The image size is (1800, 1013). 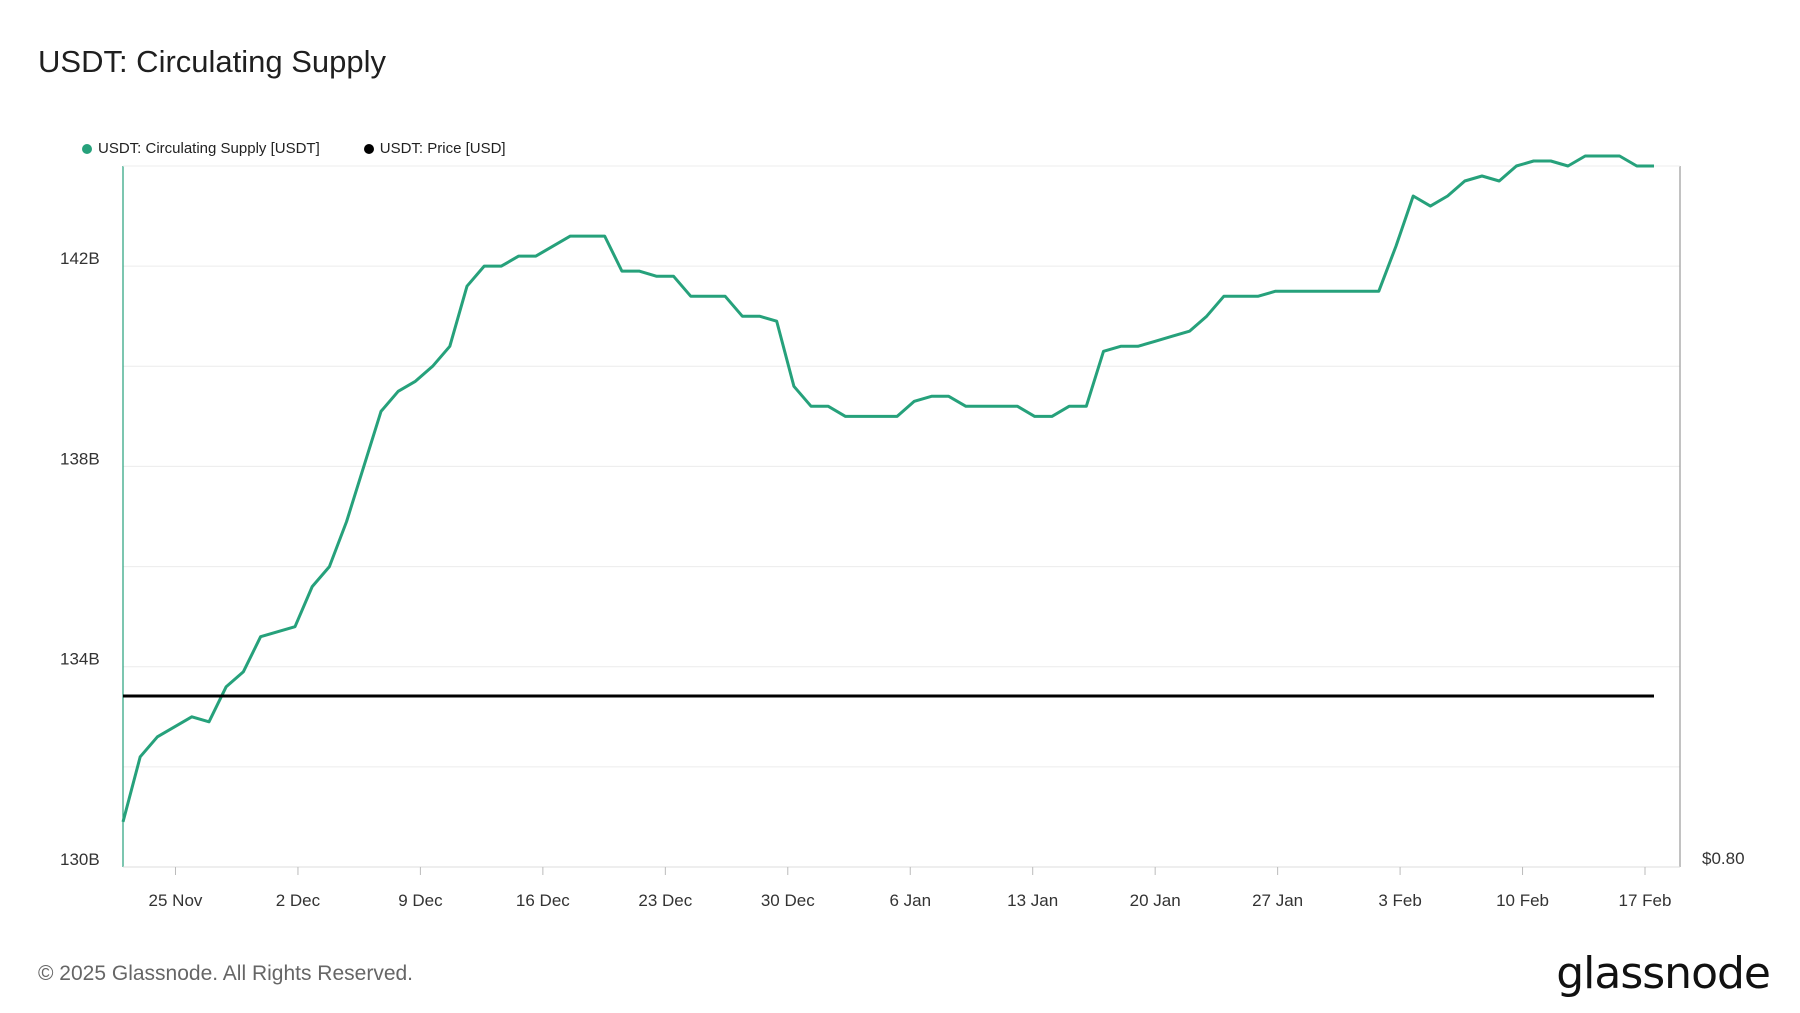 I want to click on x-tick-label: 25 Nov, so click(x=176, y=900).